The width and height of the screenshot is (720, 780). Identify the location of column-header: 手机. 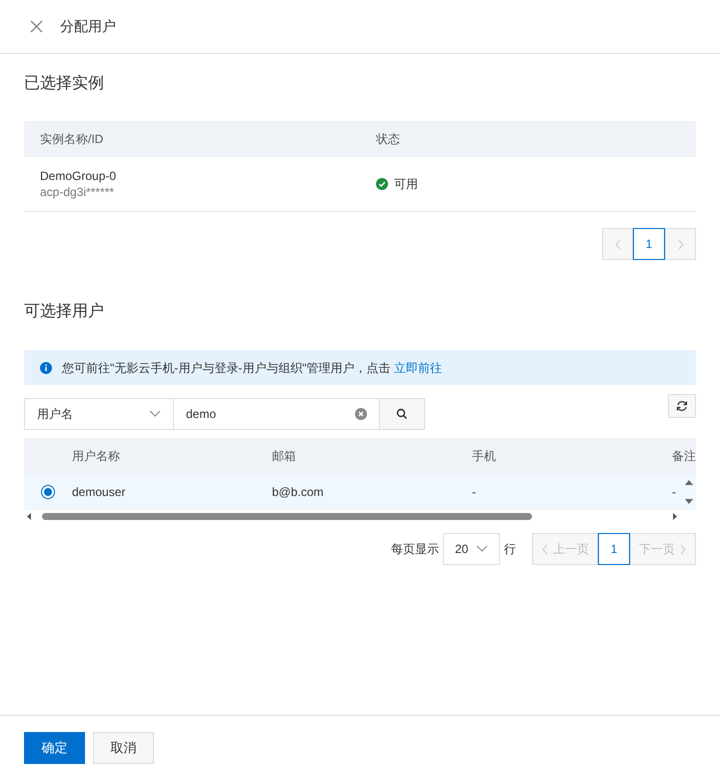
(484, 456).